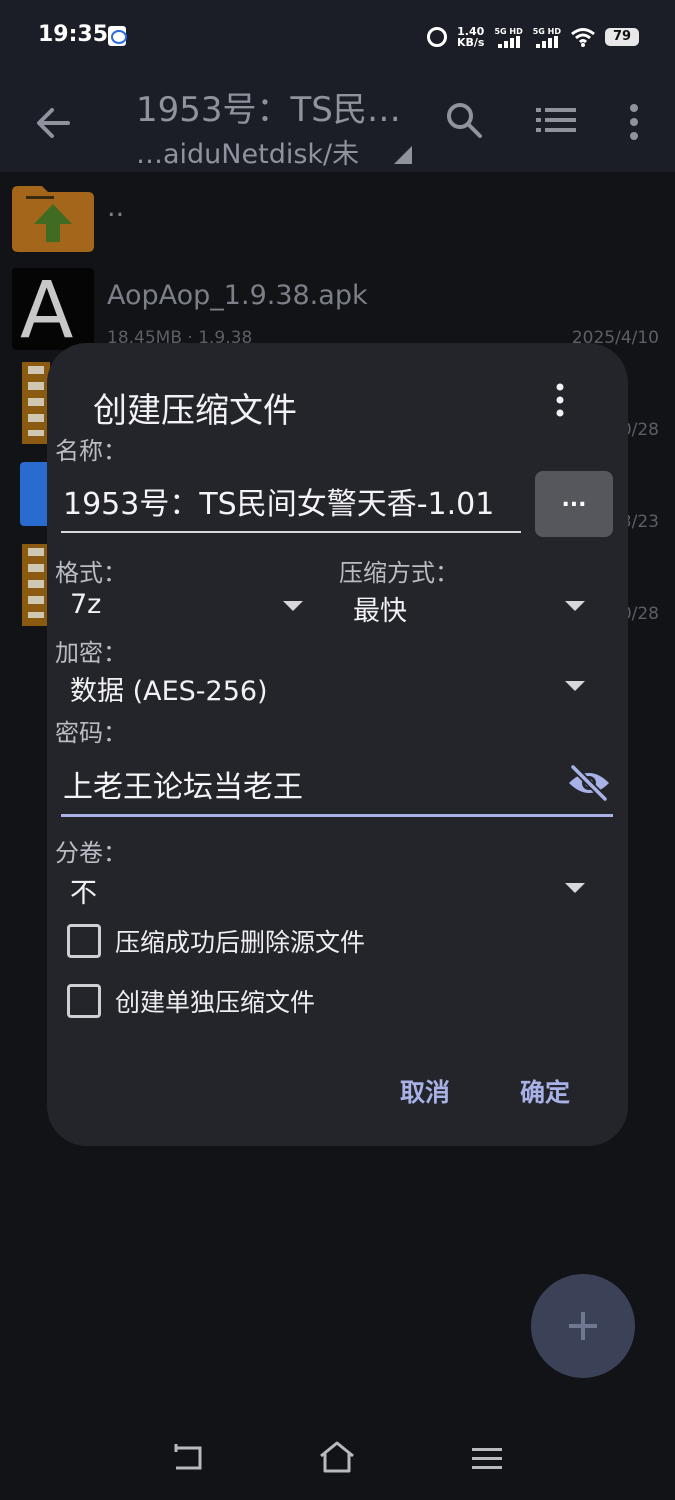 The height and width of the screenshot is (1500, 675). Describe the element at coordinates (532, 37) in the screenshot. I see `status-indicators: 1.40 KB/s 5G HD 5G HD 79` at that location.